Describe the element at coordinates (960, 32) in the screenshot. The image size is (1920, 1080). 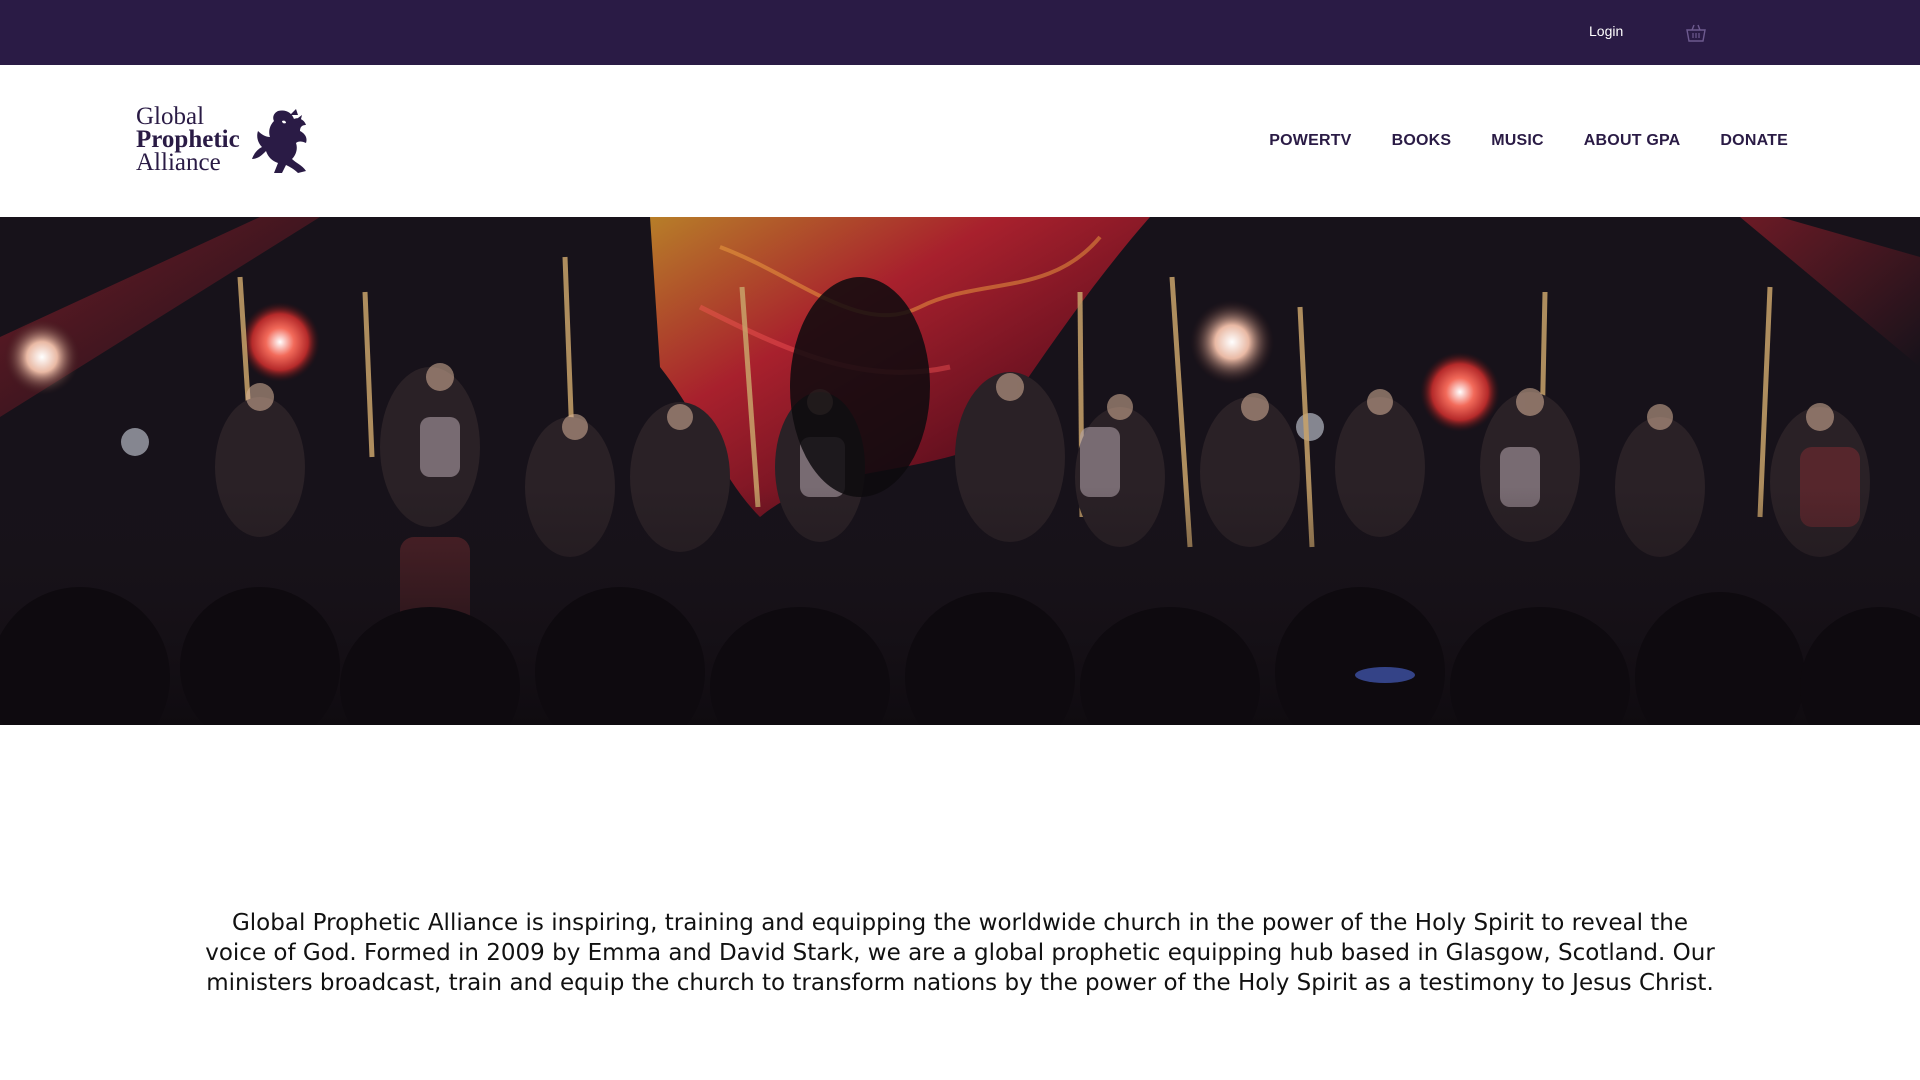
I see `top-utility-bar: Login` at that location.